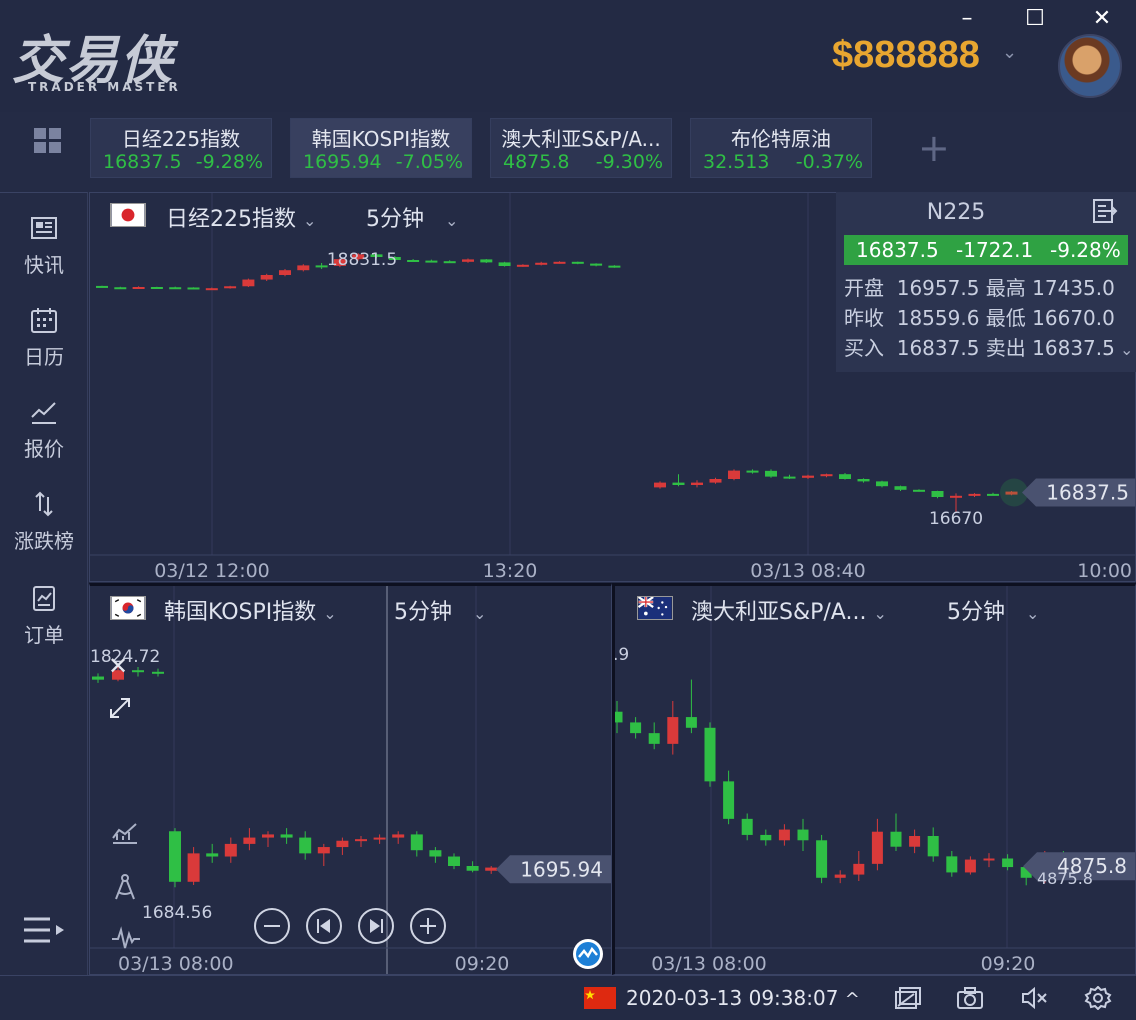  Describe the element at coordinates (48, 141) in the screenshot. I see `grid-layout-icon` at that location.